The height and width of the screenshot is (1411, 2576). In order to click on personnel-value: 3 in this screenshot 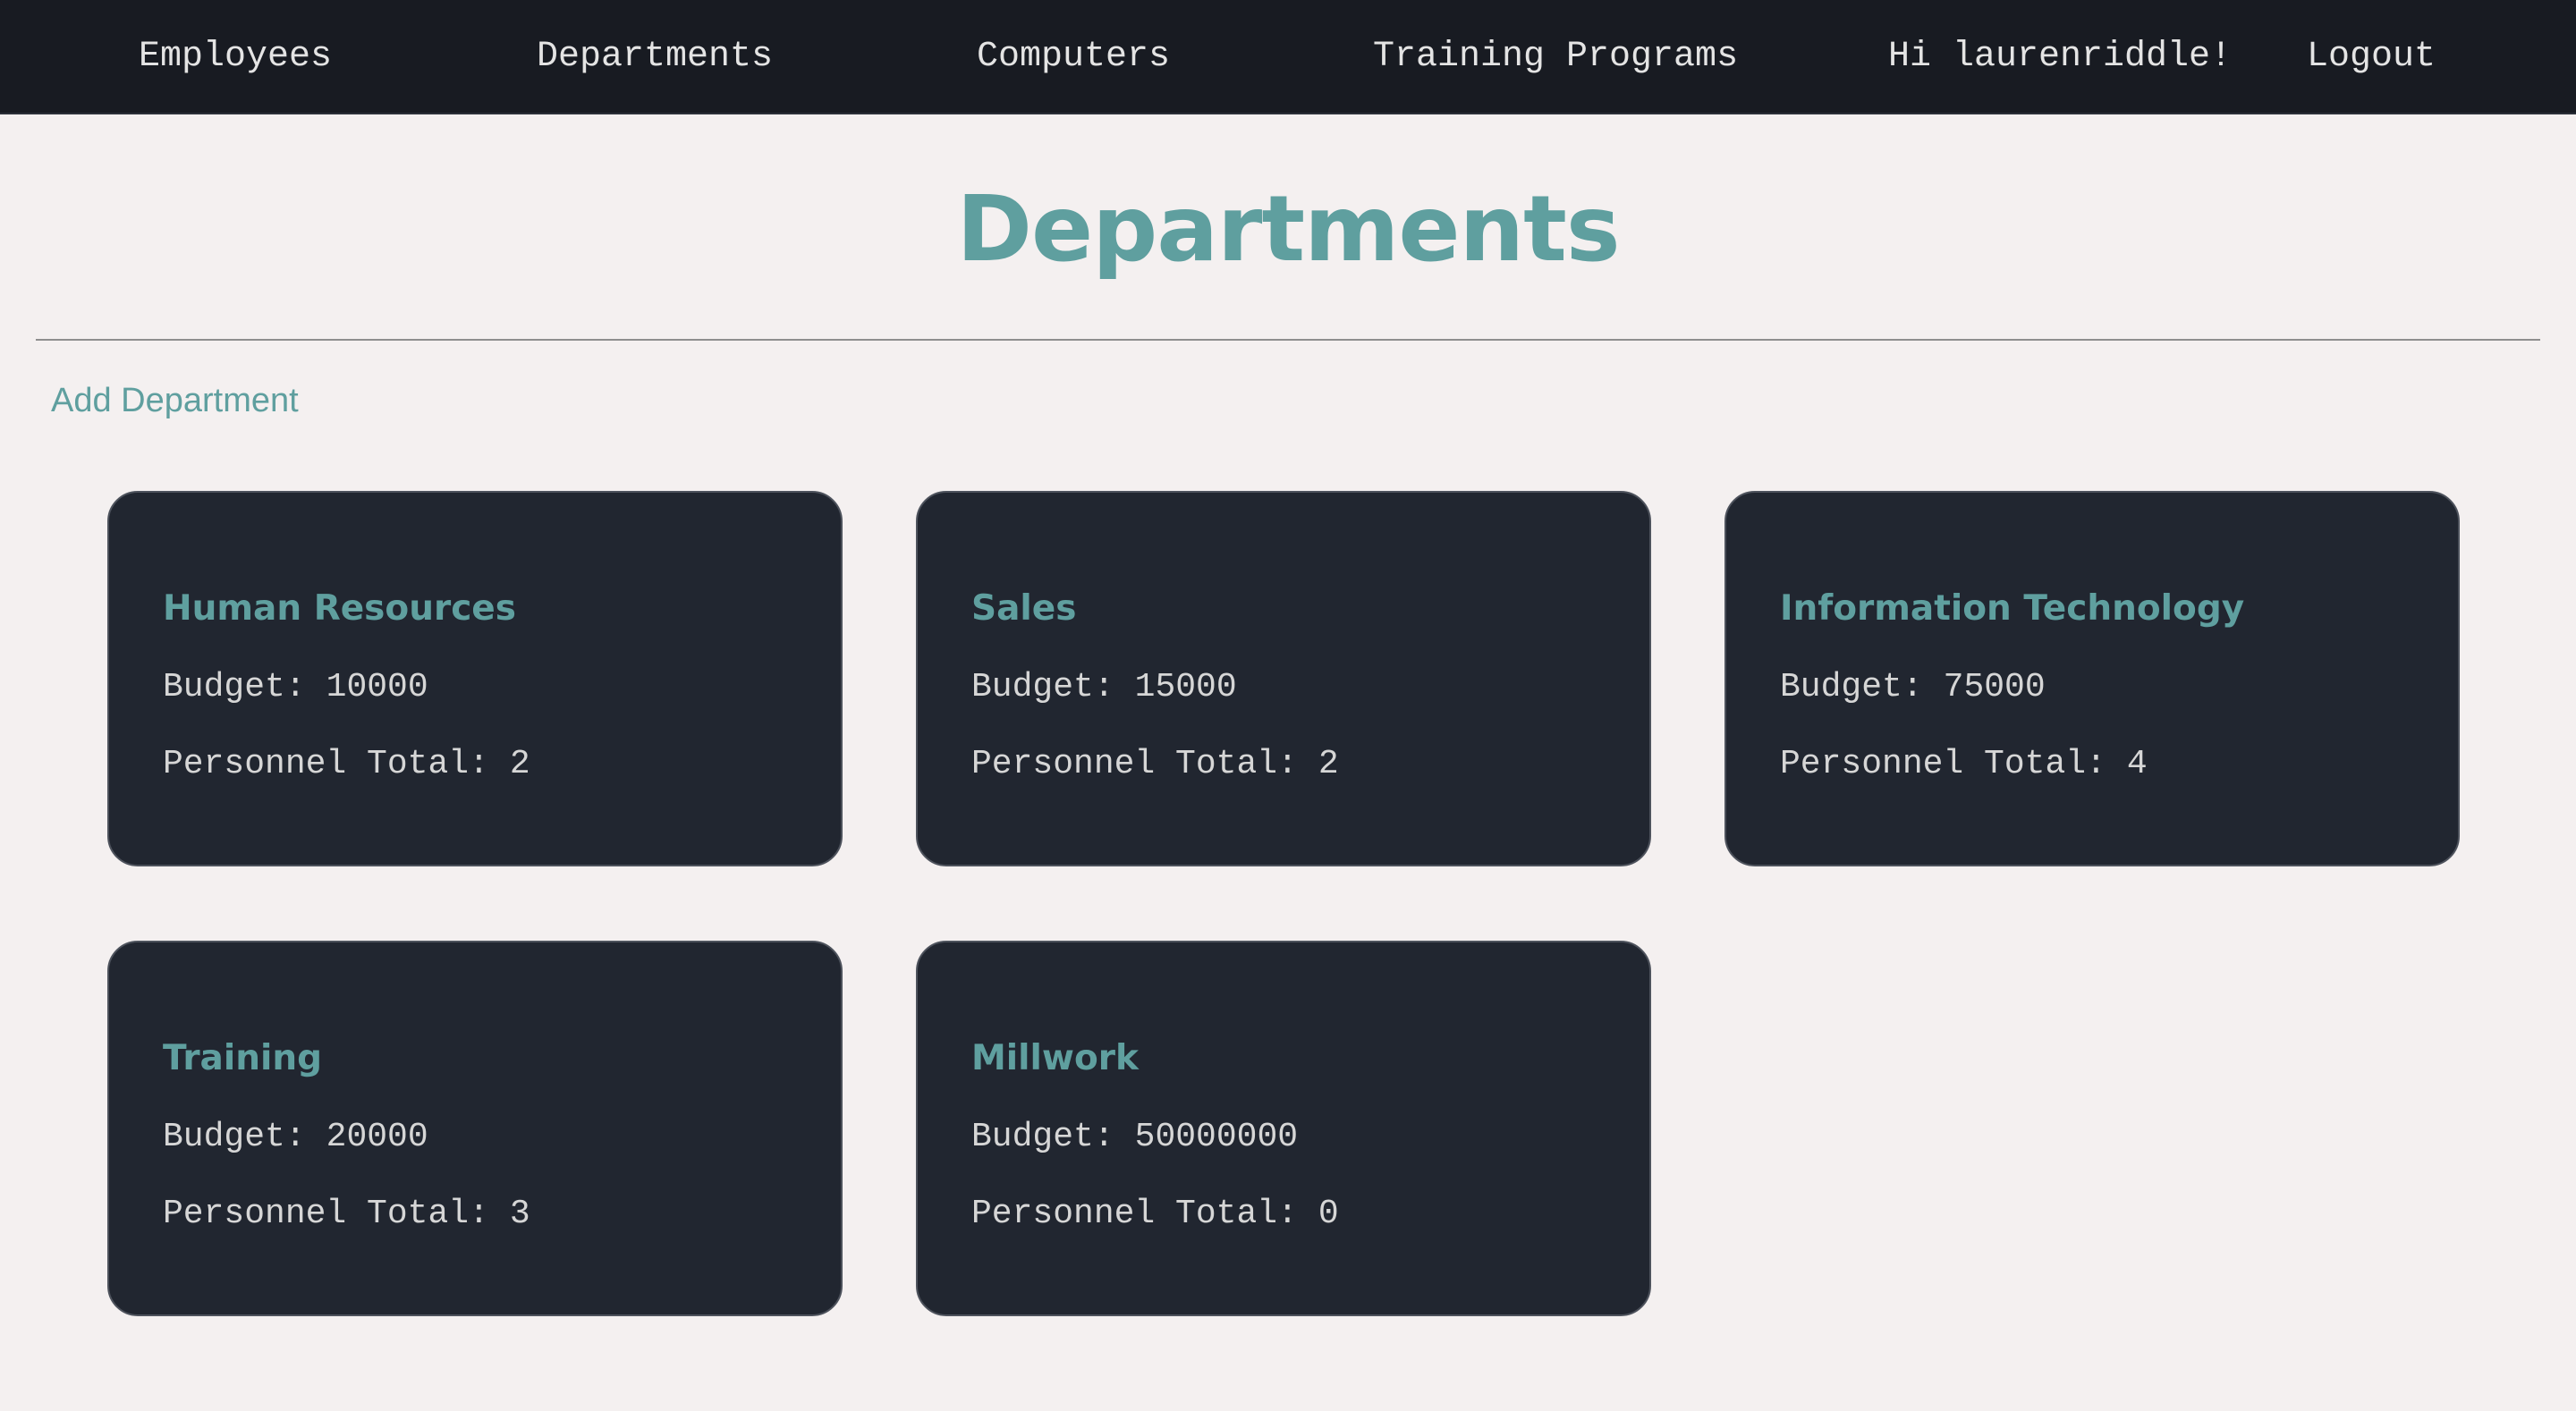, I will do `click(519, 1214)`.